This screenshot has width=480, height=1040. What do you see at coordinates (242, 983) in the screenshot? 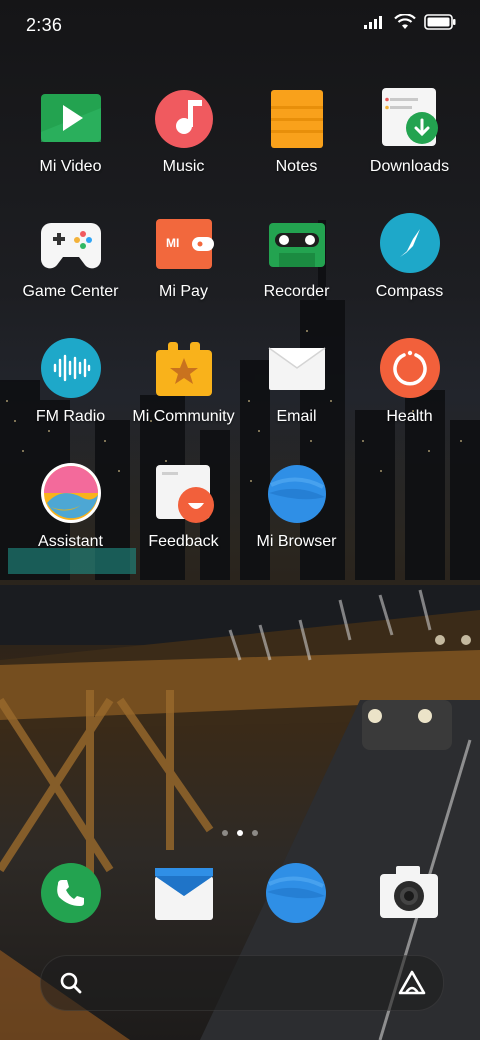
I see `search-bar` at bounding box center [242, 983].